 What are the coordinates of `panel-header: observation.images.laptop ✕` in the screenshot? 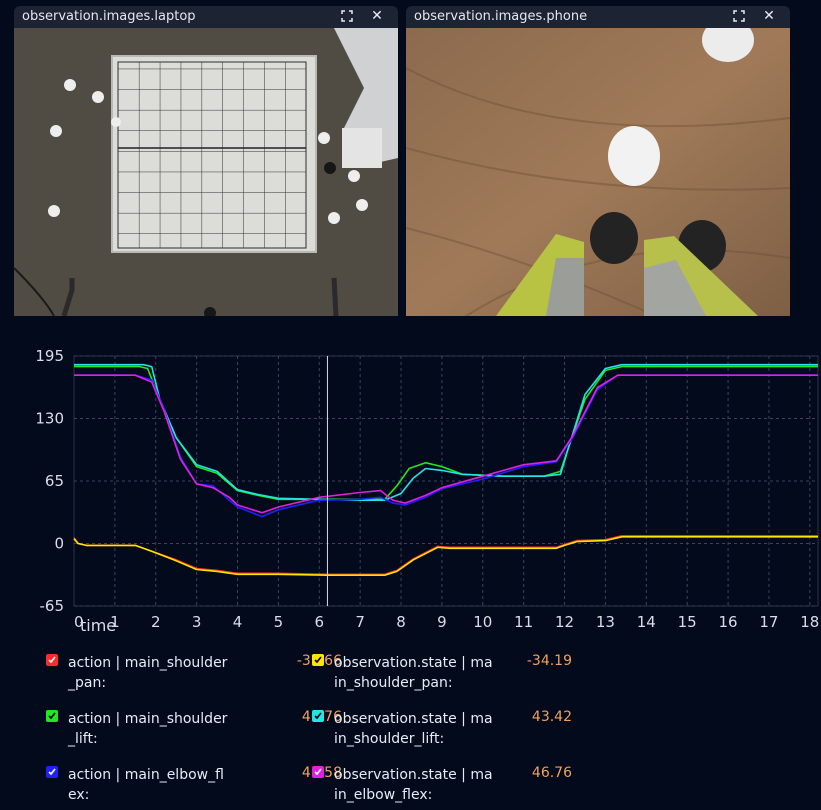 It's located at (206, 17).